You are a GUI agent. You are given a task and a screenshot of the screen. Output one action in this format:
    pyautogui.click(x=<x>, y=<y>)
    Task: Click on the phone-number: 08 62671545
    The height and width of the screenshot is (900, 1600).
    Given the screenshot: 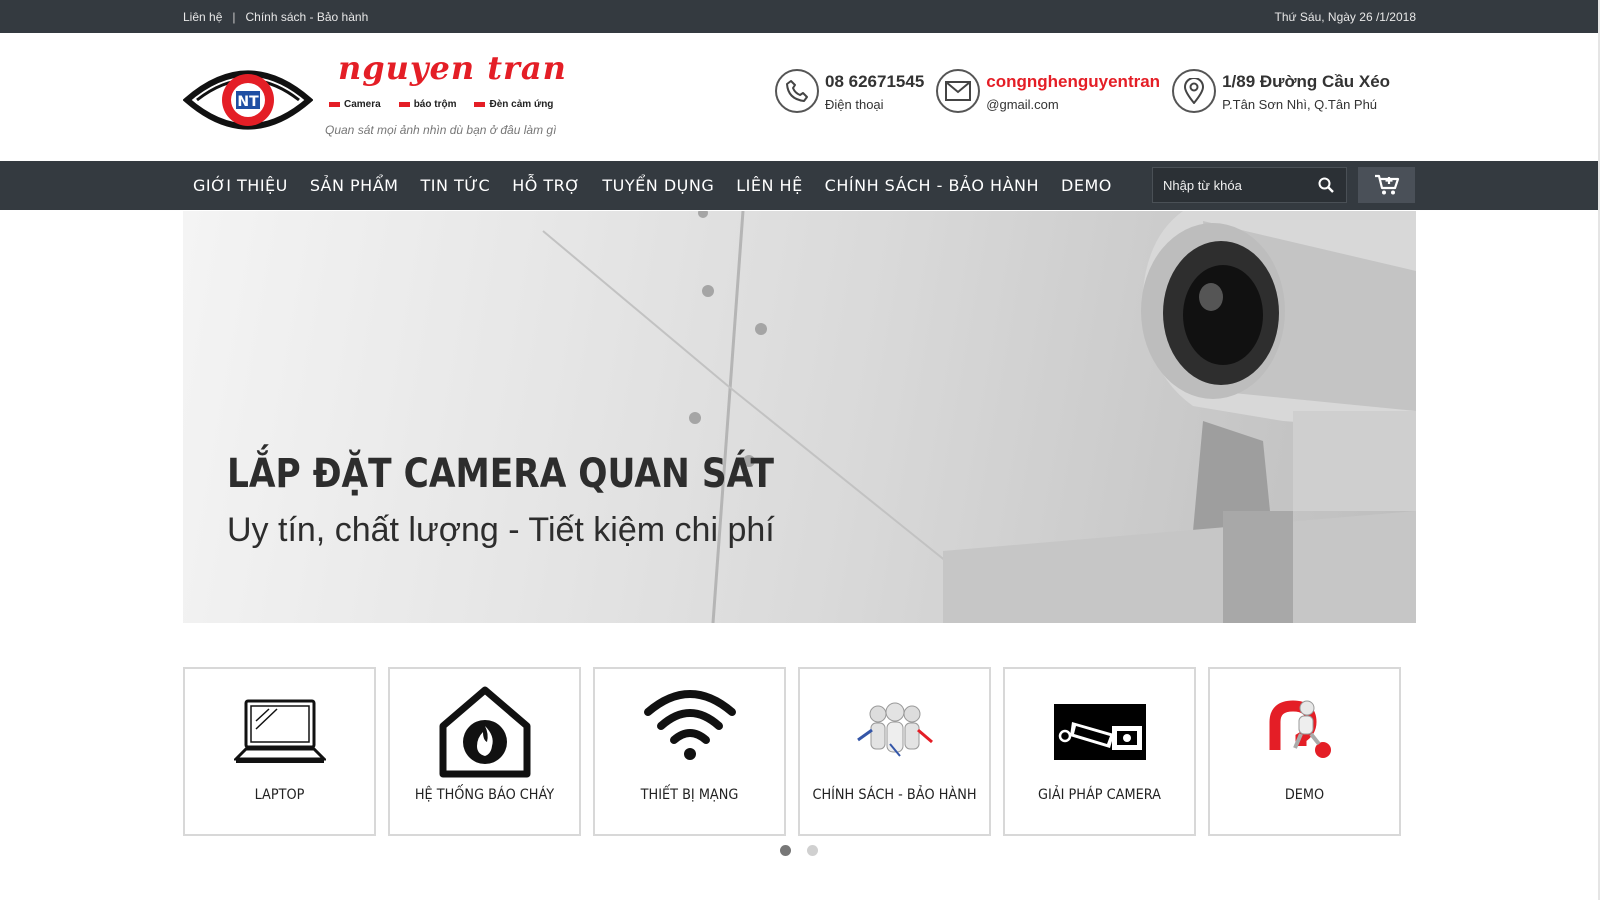 What is the action you would take?
    pyautogui.click(x=875, y=81)
    